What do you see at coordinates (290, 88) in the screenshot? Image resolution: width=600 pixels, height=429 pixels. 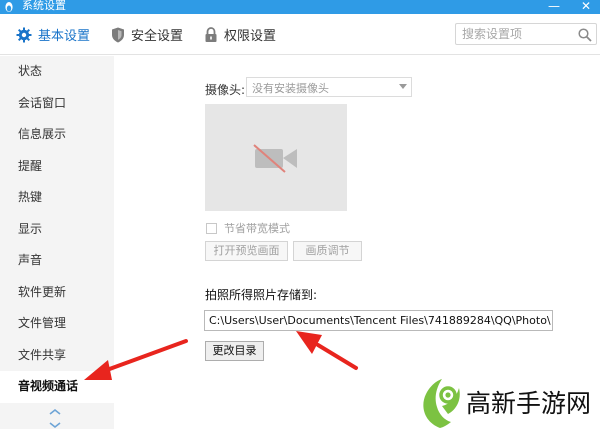 I see `camera-select-value: 没有安装摄像头` at bounding box center [290, 88].